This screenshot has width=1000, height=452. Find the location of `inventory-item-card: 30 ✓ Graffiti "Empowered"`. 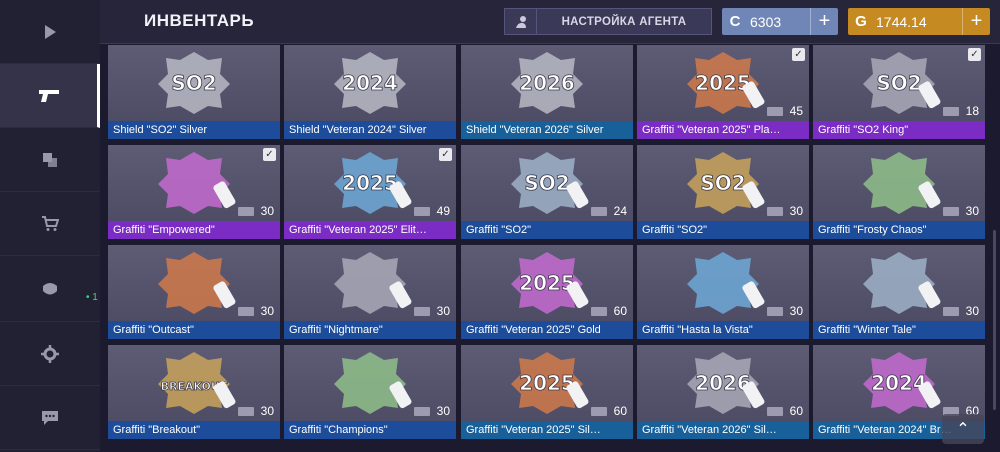

inventory-item-card: 30 ✓ Graffiti "Empowered" is located at coordinates (194, 192).